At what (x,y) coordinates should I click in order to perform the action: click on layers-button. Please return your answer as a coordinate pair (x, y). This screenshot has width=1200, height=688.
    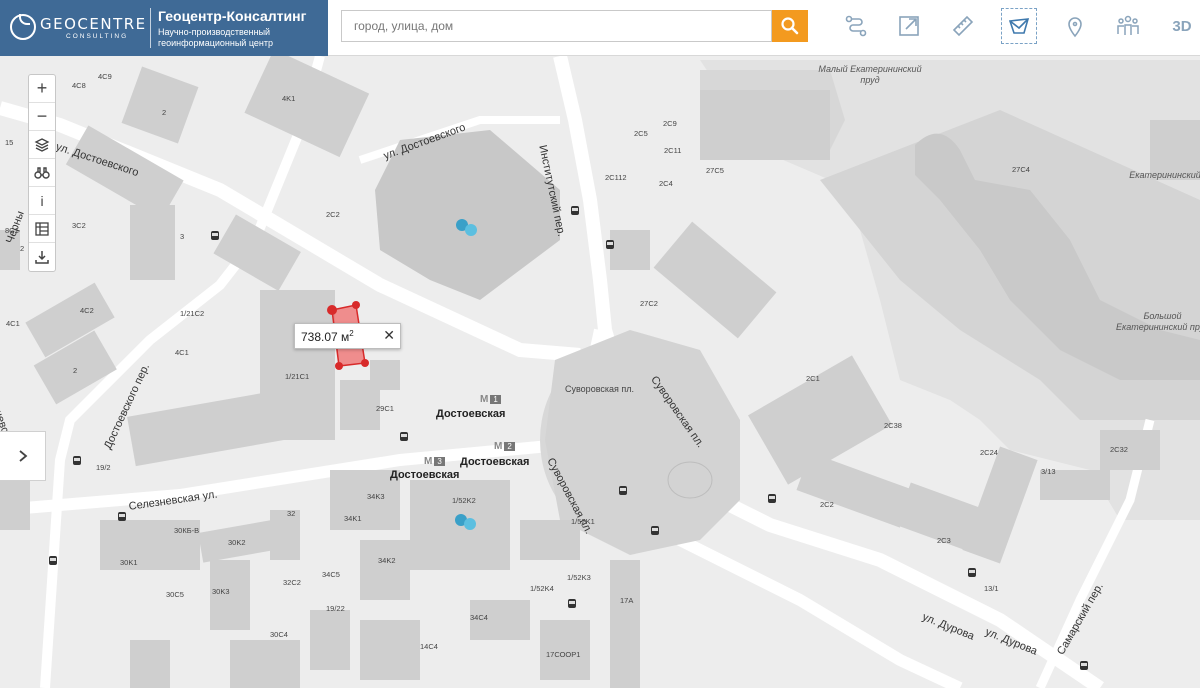
    Looking at the image, I should click on (42, 145).